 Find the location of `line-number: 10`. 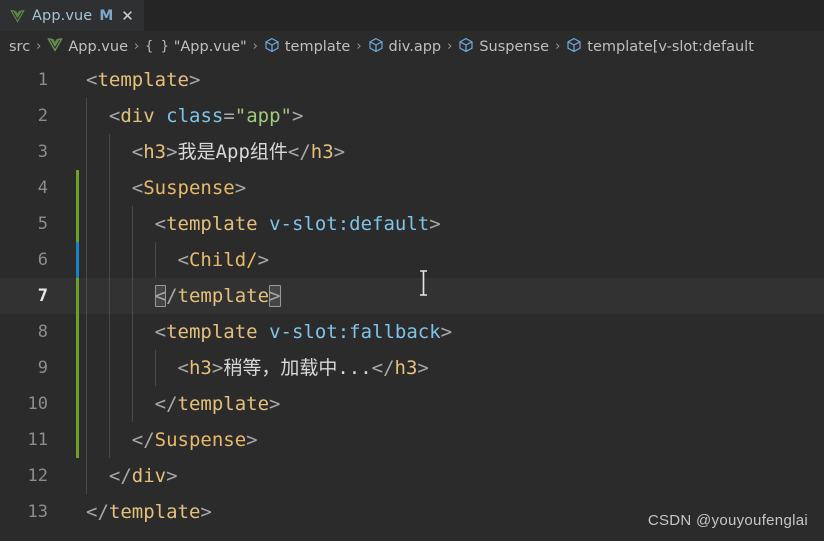

line-number: 10 is located at coordinates (37, 404).